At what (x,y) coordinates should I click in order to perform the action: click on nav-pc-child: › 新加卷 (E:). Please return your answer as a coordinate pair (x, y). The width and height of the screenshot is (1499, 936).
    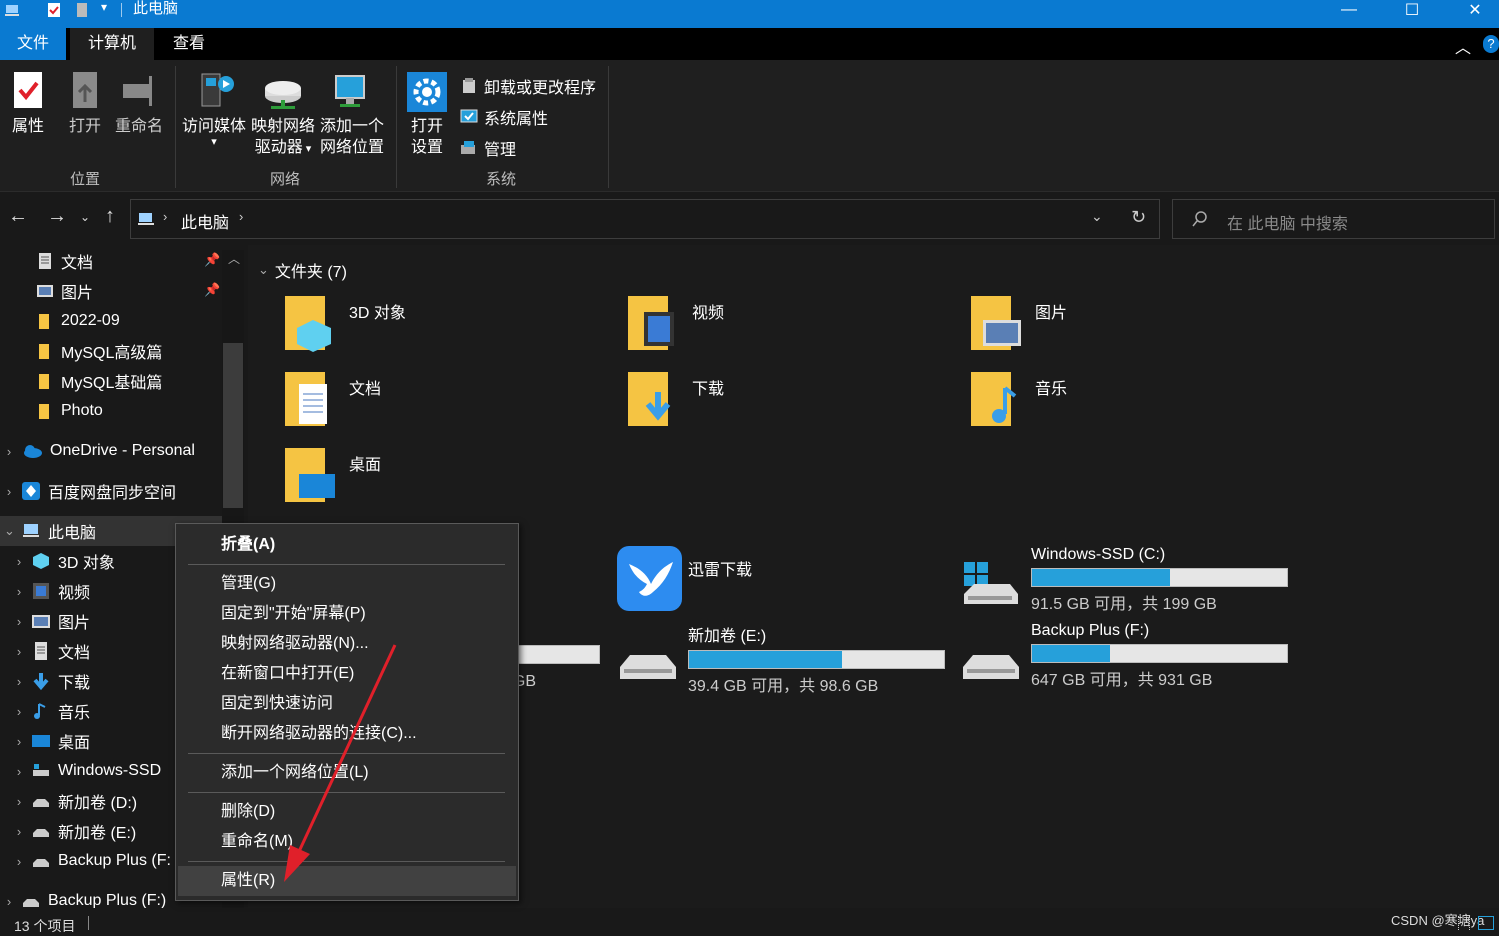
    Looking at the image, I should click on (75, 831).